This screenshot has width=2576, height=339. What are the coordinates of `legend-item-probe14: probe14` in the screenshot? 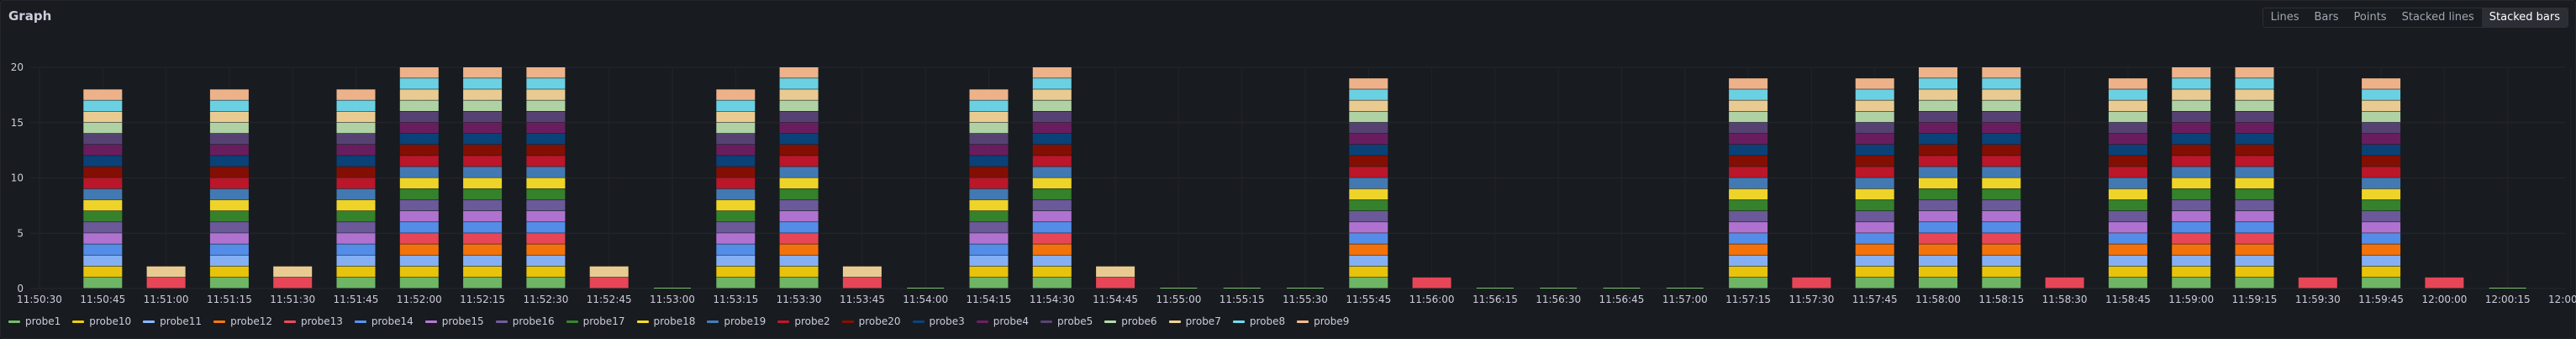 It's located at (384, 321).